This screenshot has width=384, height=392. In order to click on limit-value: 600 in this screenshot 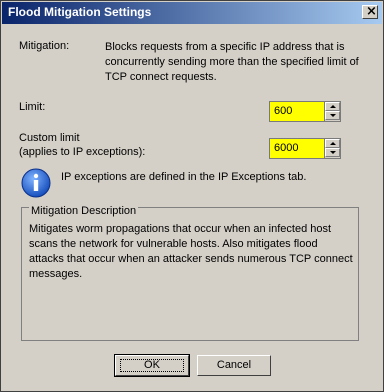, I will do `click(283, 111)`.